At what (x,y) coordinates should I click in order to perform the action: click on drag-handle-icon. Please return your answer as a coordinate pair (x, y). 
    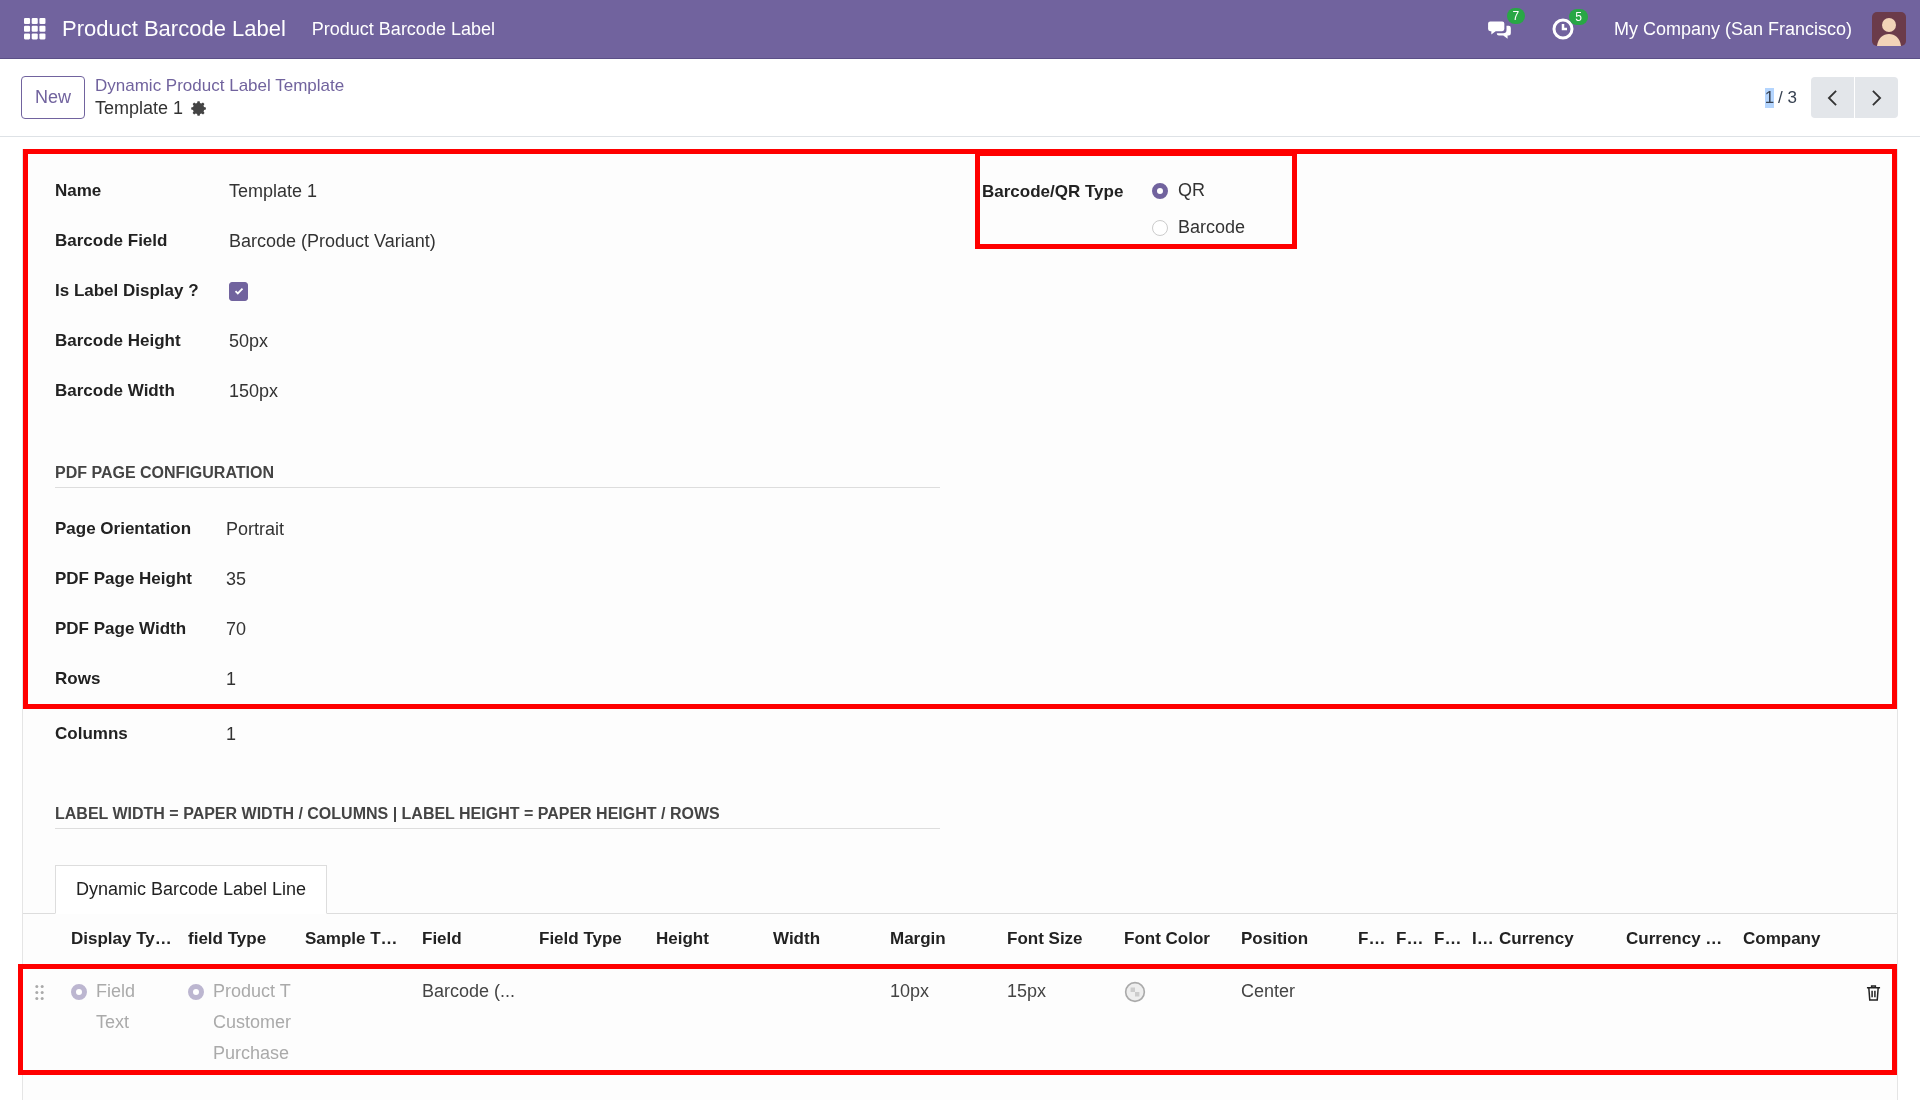
    Looking at the image, I should click on (39, 992).